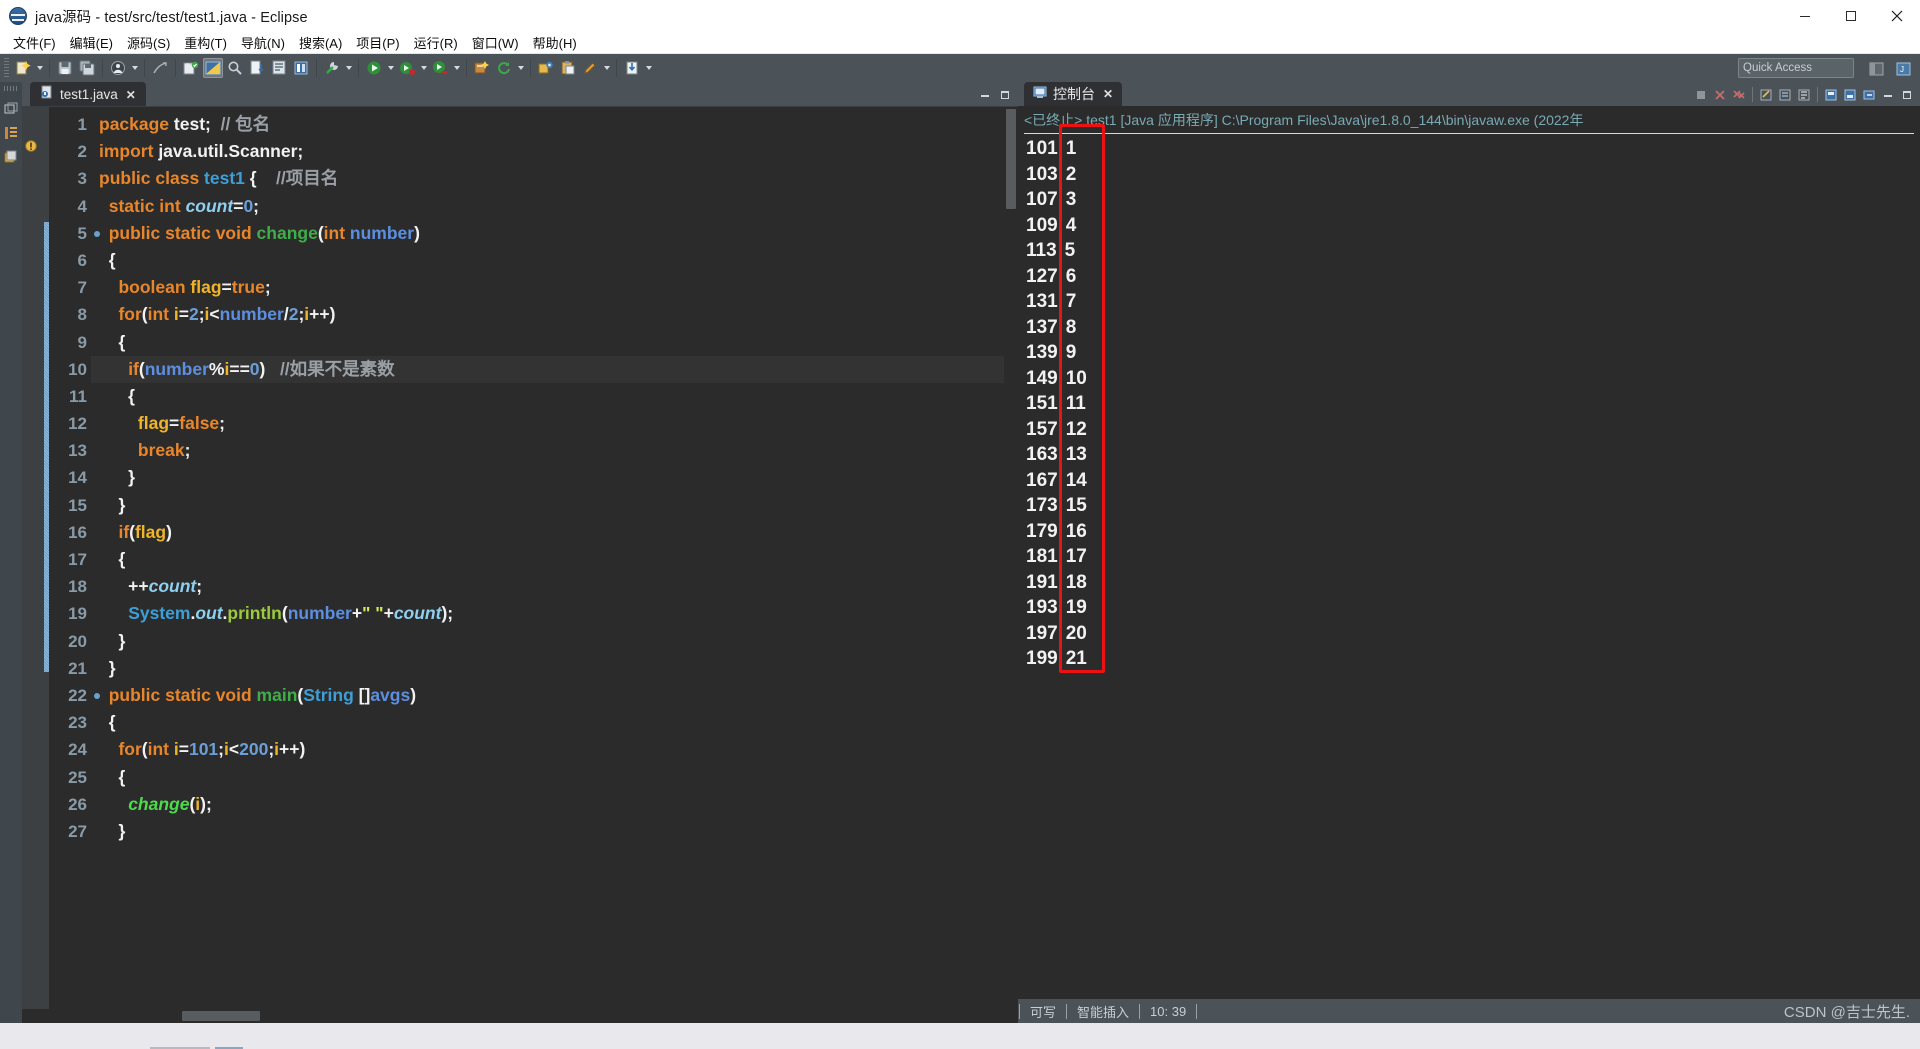 The width and height of the screenshot is (1920, 1049). What do you see at coordinates (1831, 94) in the screenshot?
I see `pin-console-icon` at bounding box center [1831, 94].